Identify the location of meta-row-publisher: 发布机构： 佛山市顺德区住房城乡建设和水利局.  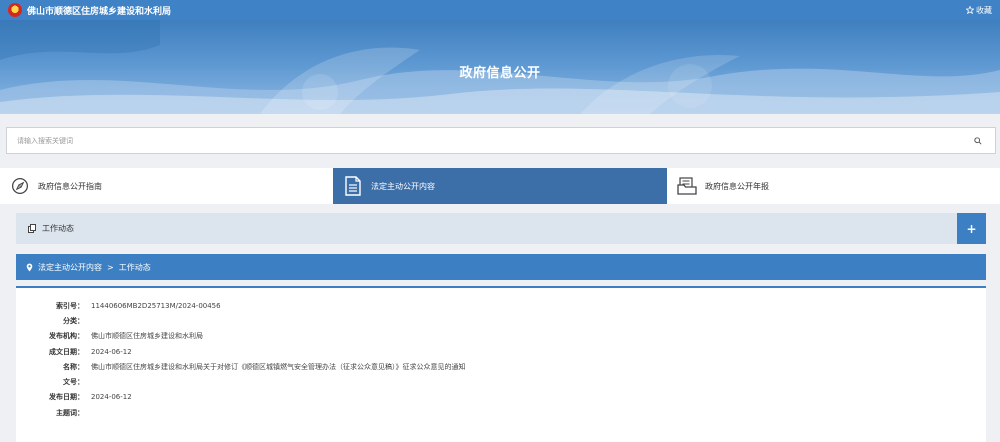
(501, 336).